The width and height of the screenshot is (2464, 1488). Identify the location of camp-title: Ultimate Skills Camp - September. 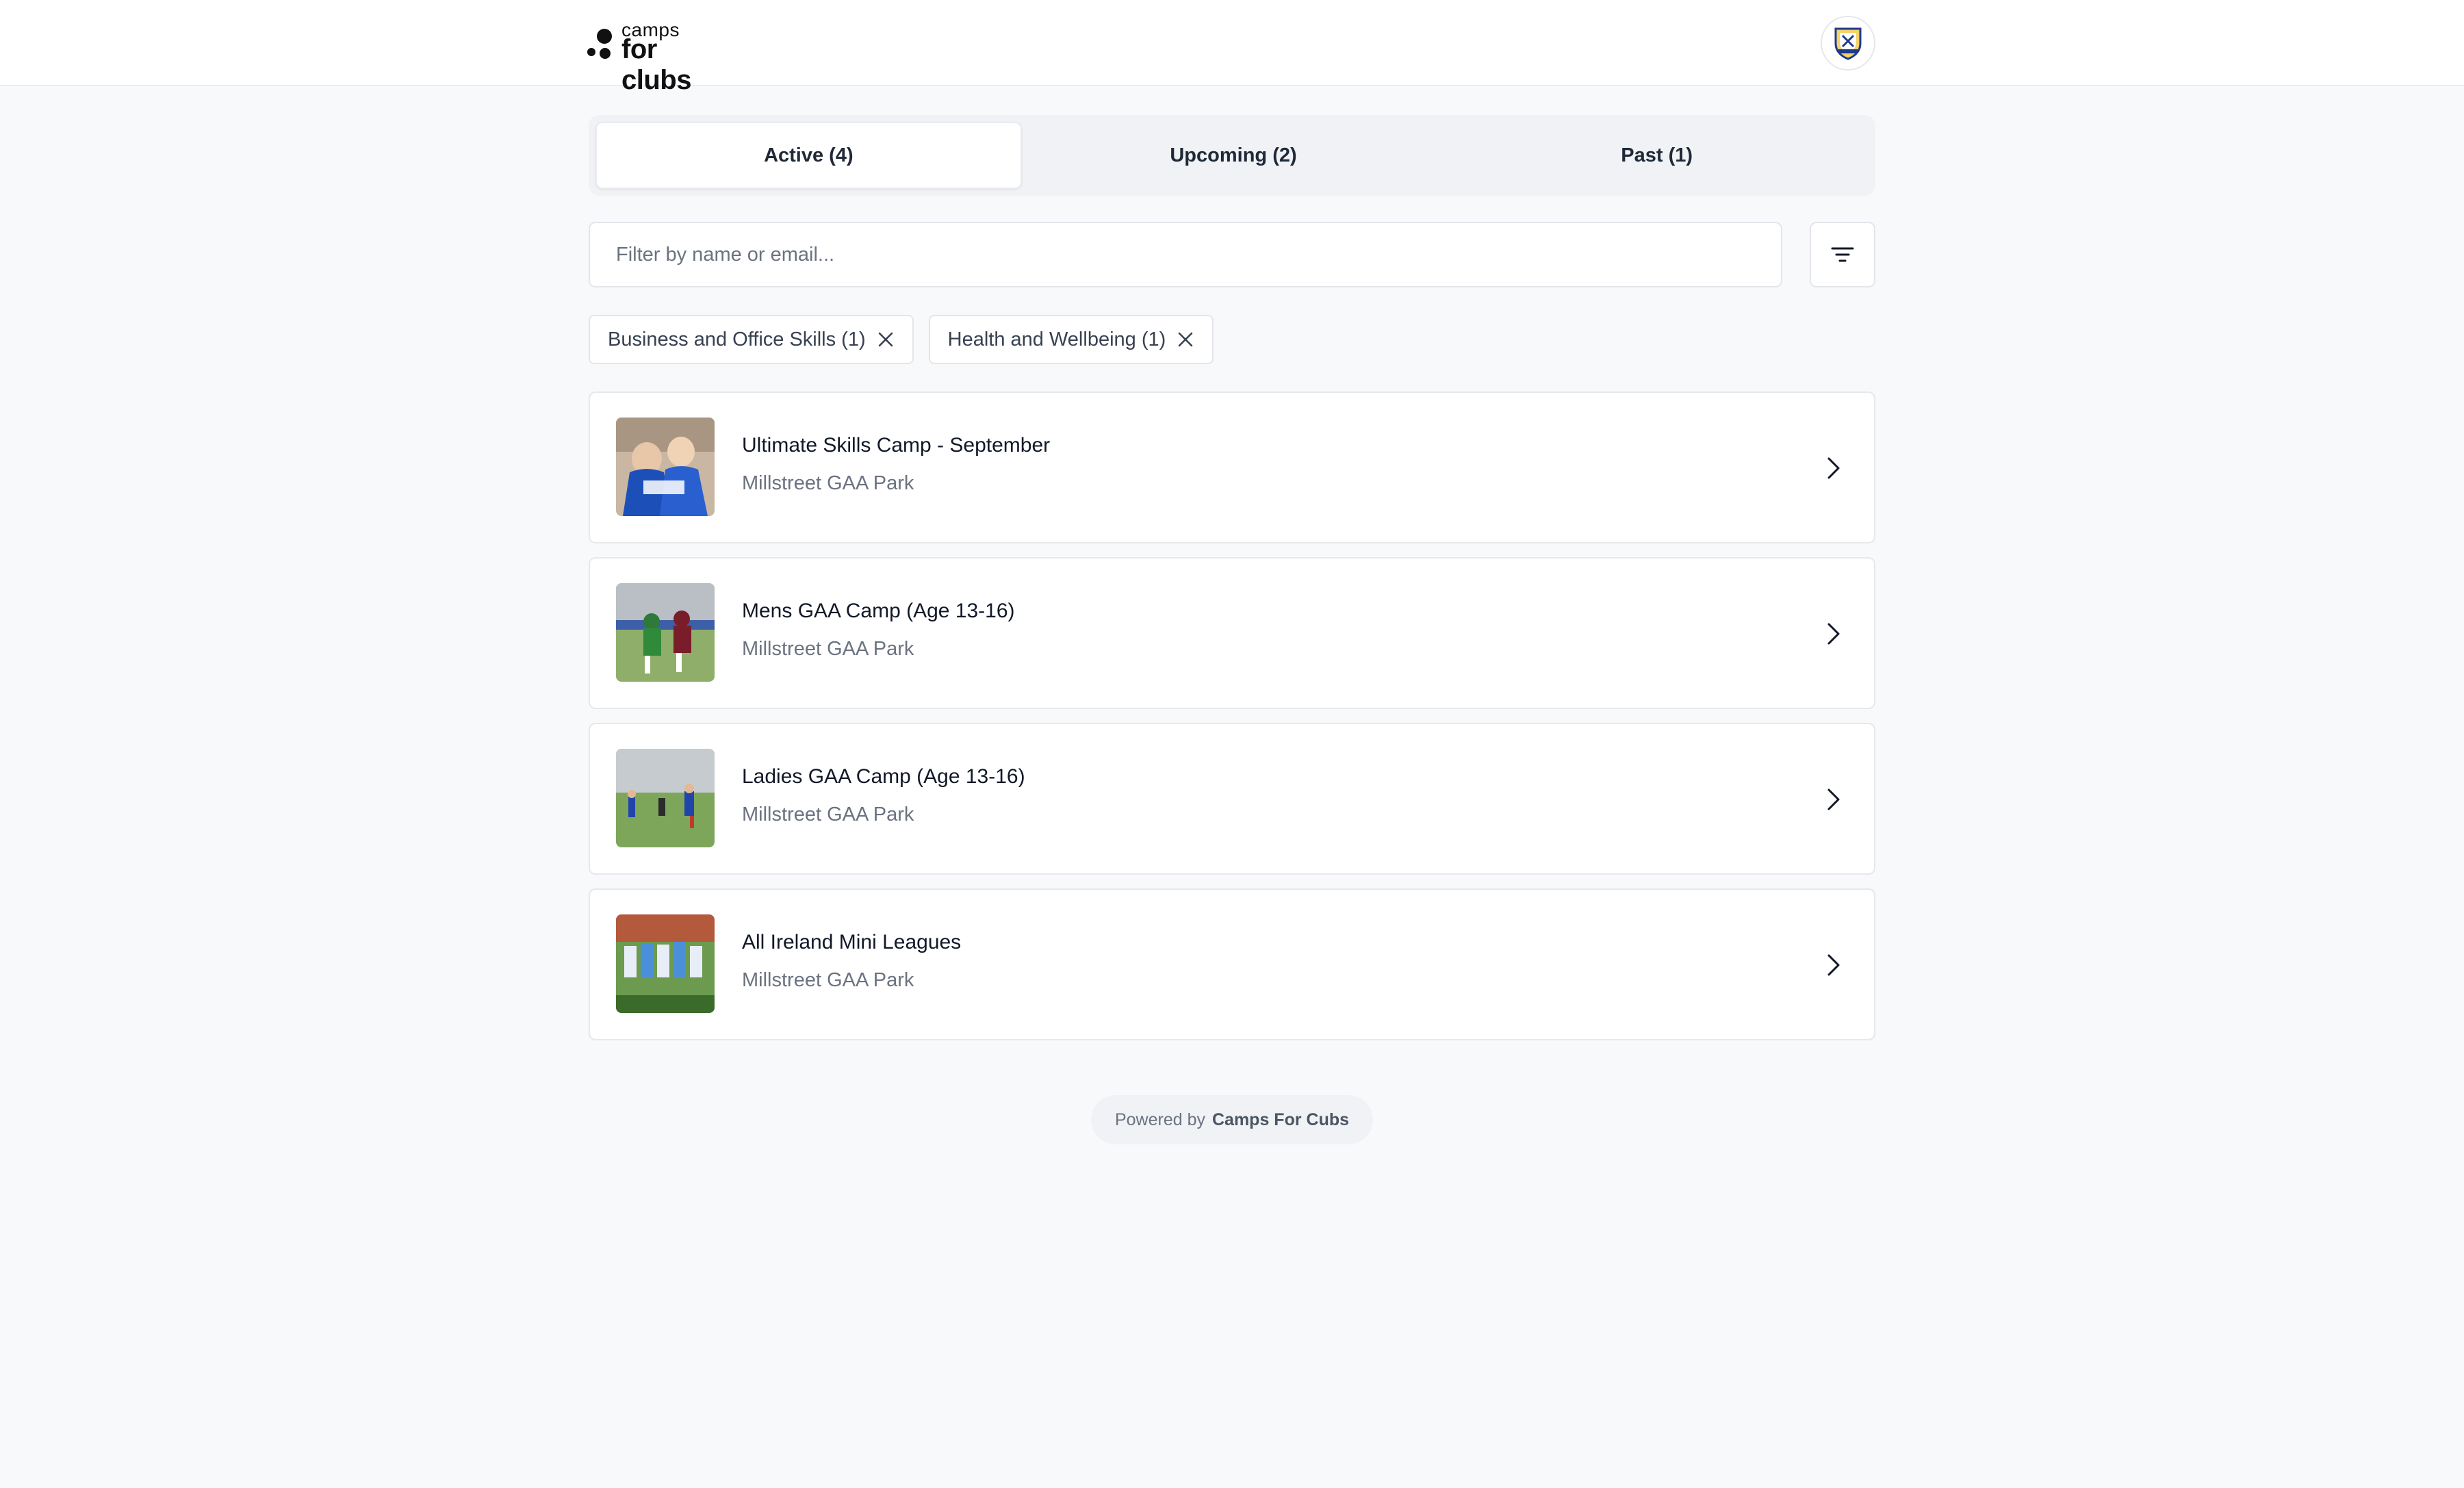
(896, 445).